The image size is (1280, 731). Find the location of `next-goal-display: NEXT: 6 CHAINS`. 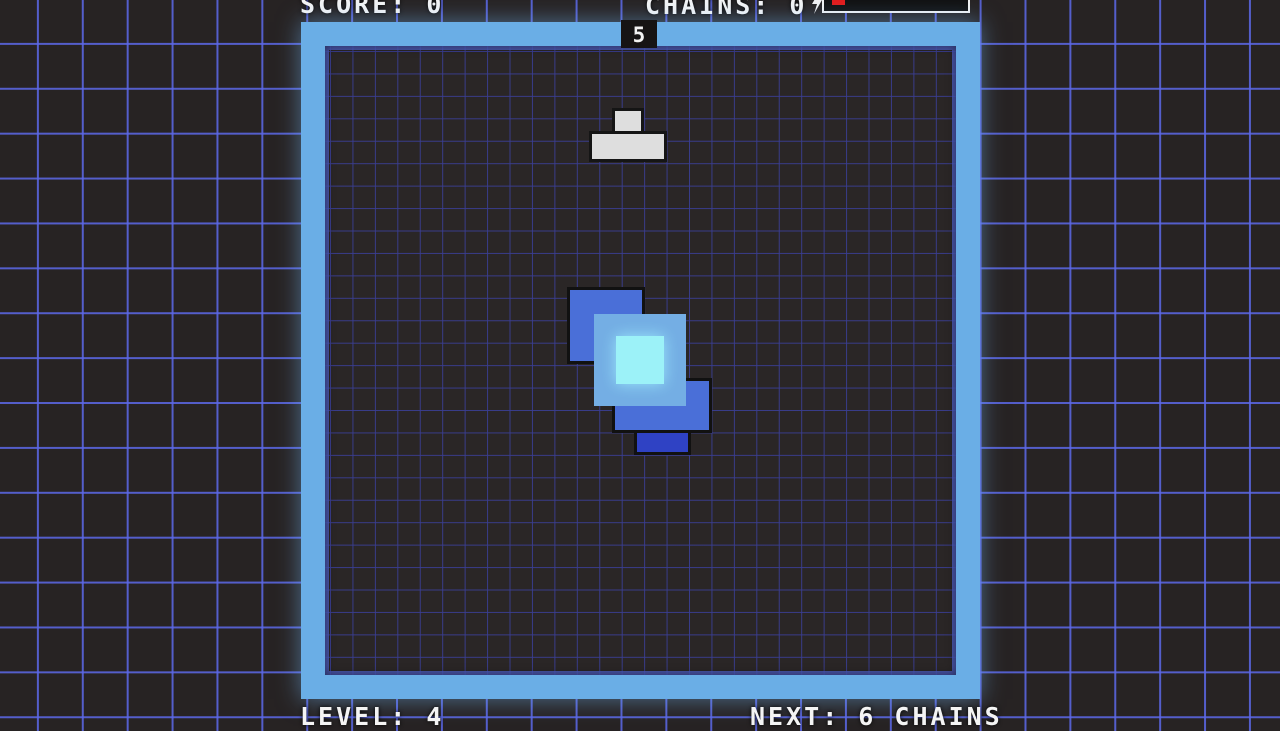

next-goal-display: NEXT: 6 CHAINS is located at coordinates (876, 716).